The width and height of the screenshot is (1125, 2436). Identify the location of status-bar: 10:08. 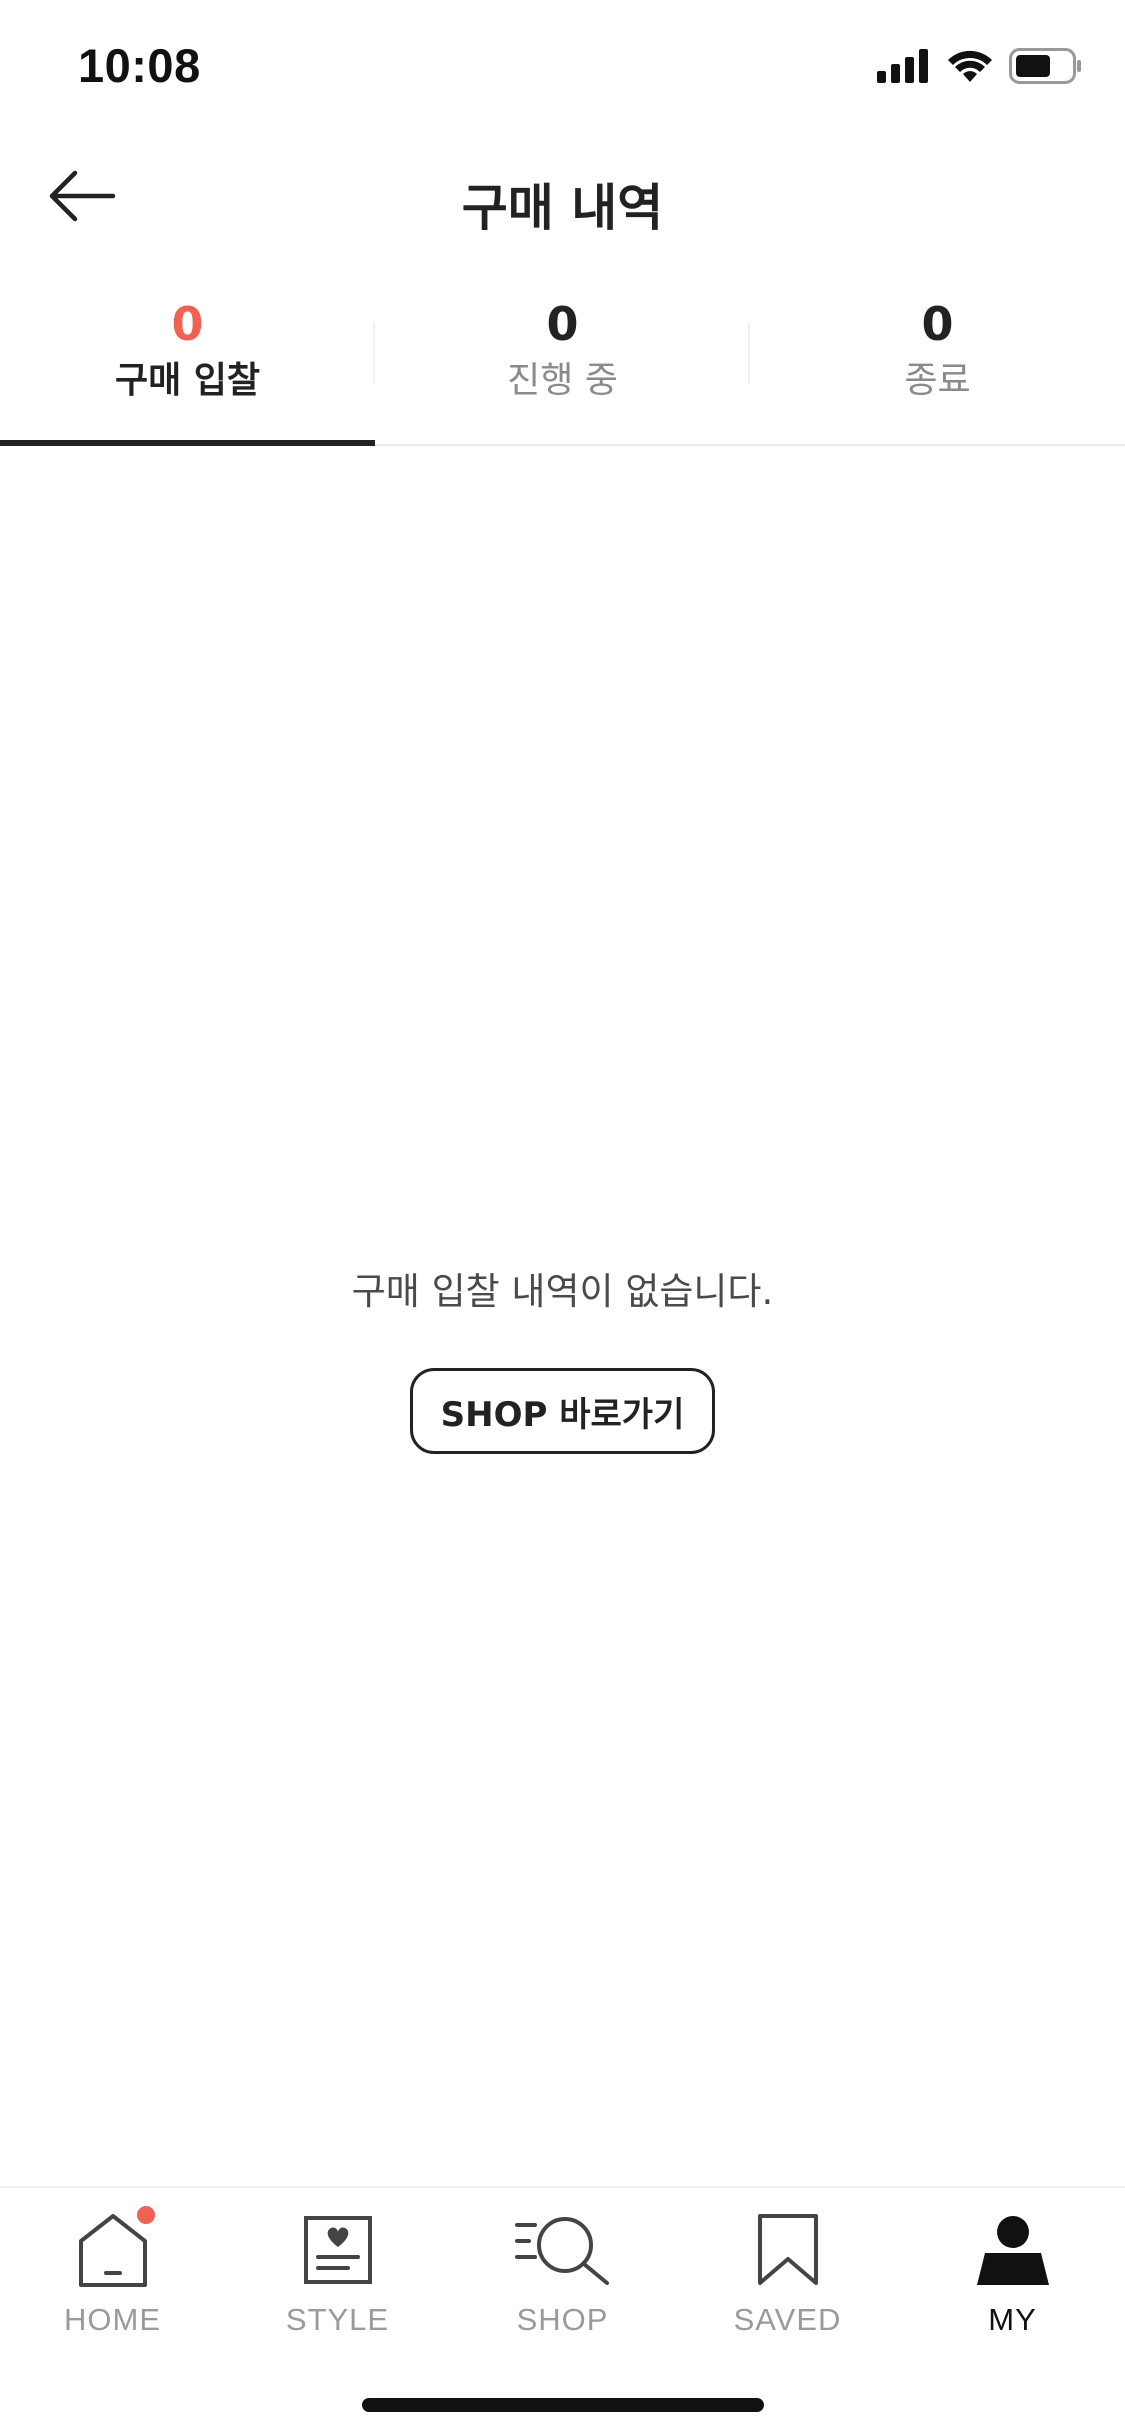
(562, 66).